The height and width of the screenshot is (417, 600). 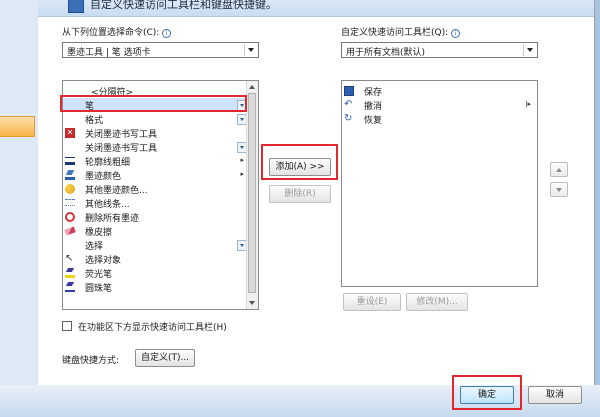 What do you see at coordinates (160, 231) in the screenshot?
I see `list-item: 橡皮擦` at bounding box center [160, 231].